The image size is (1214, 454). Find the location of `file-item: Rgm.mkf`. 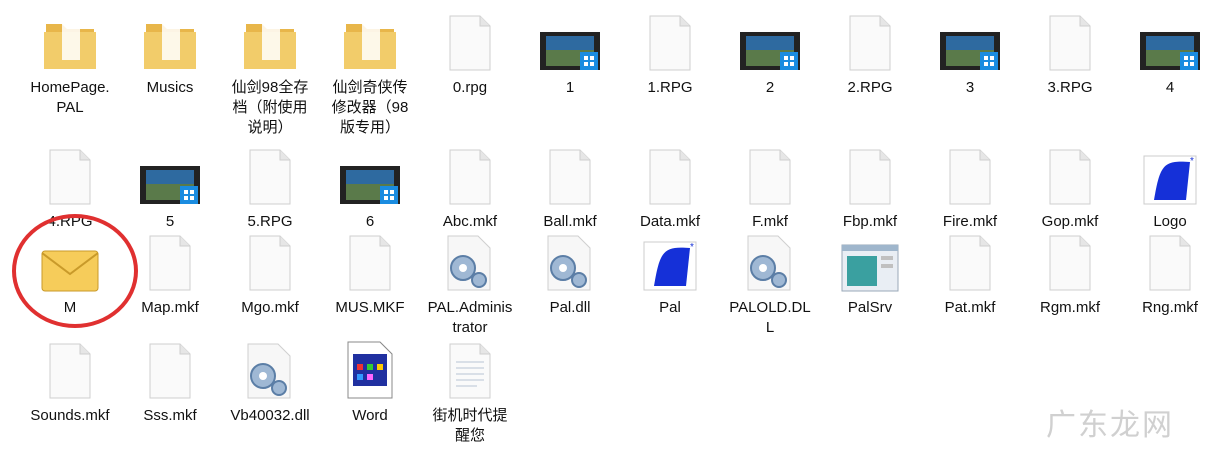

file-item: Rgm.mkf is located at coordinates (1070, 270).